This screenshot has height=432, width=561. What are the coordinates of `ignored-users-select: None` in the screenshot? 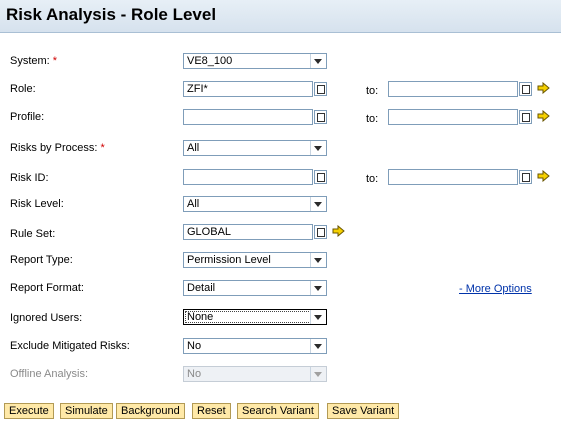 It's located at (255, 317).